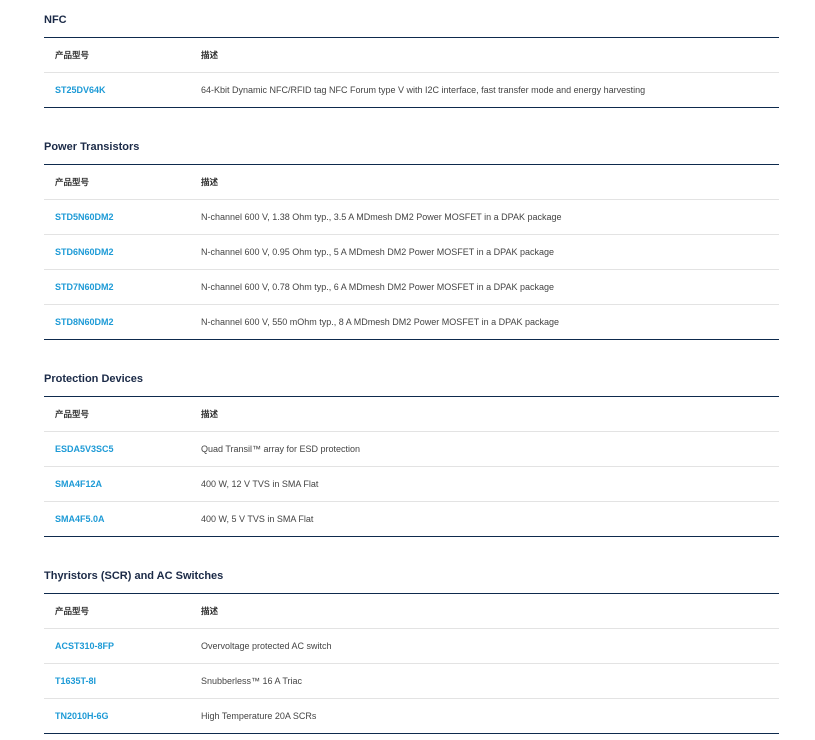  What do you see at coordinates (260, 484) in the screenshot?
I see `part-description: 400 W, 12 V TVS in SMA Flat` at bounding box center [260, 484].